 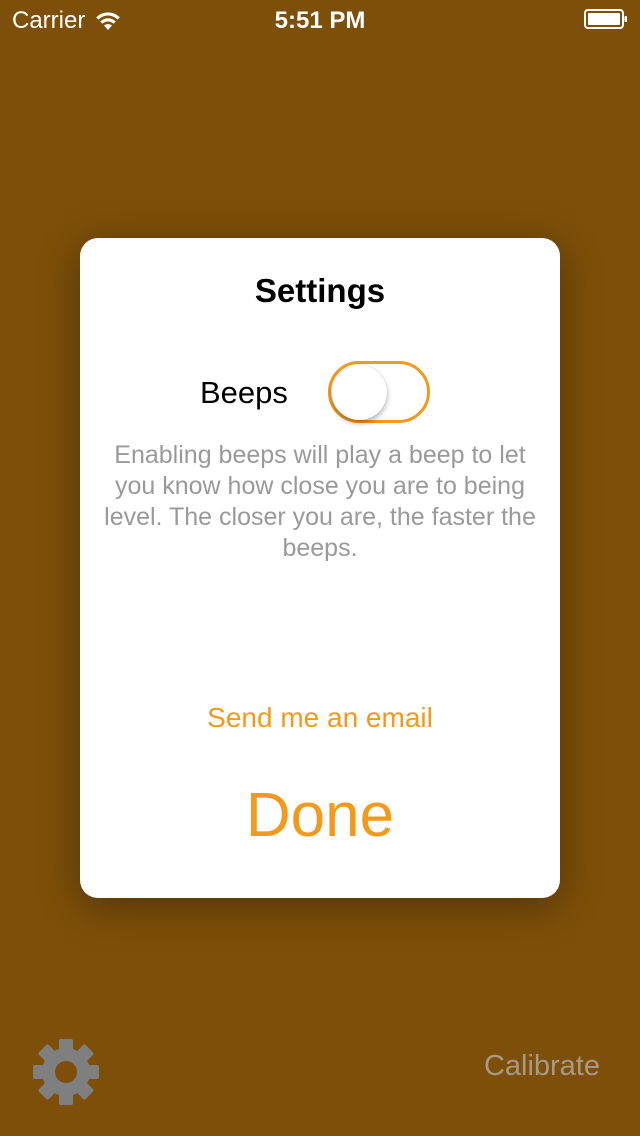 What do you see at coordinates (66, 1072) in the screenshot?
I see `gear-icon` at bounding box center [66, 1072].